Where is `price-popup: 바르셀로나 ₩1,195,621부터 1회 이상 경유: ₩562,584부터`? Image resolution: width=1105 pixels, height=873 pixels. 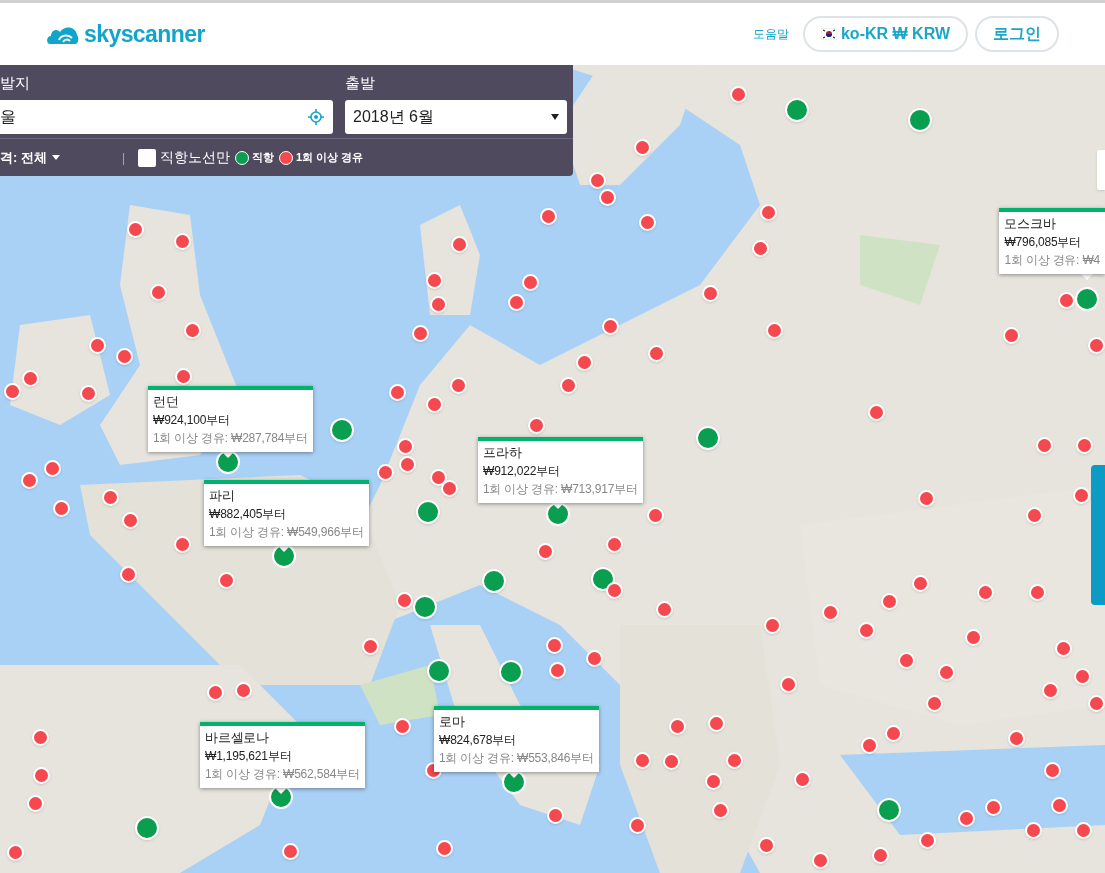 price-popup: 바르셀로나 ₩1,195,621부터 1회 이상 경유: ₩562,584부터 is located at coordinates (282, 755).